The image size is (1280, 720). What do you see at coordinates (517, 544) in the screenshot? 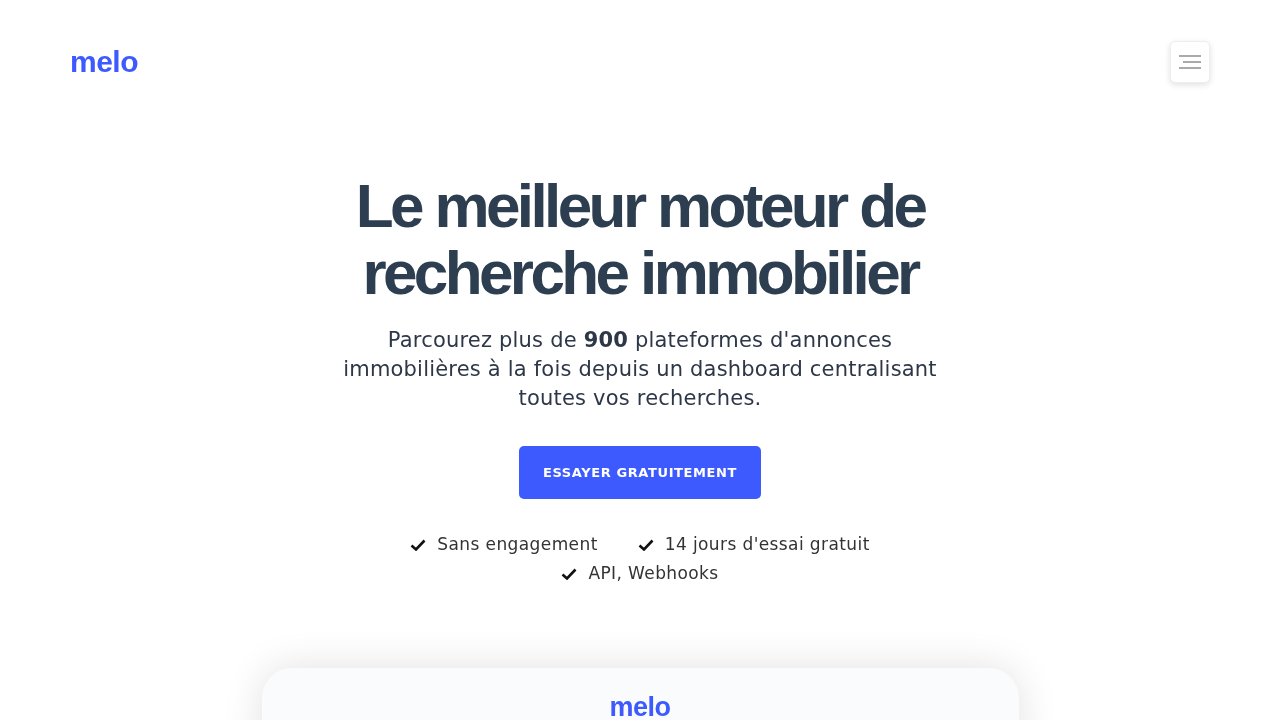
I see `feature-text: Sans engagement` at bounding box center [517, 544].